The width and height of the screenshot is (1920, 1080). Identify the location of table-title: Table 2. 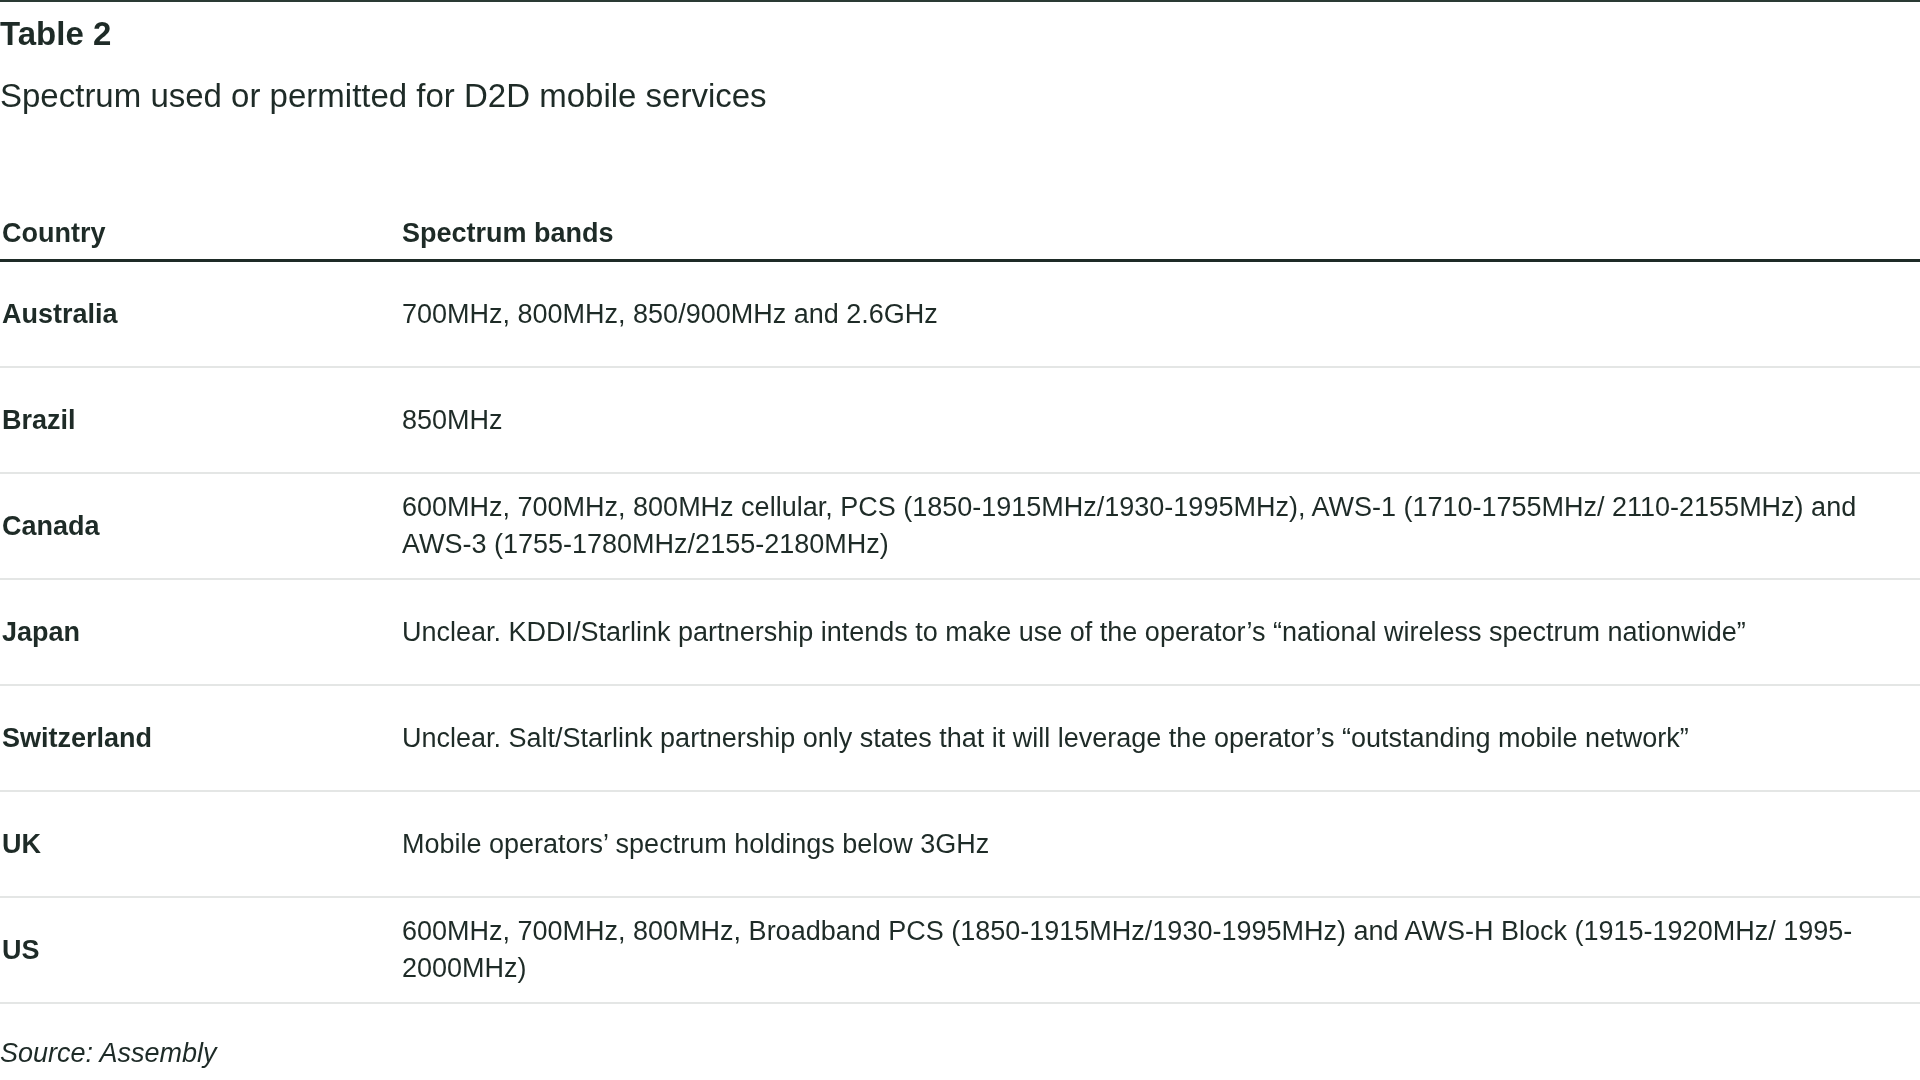
(56, 34).